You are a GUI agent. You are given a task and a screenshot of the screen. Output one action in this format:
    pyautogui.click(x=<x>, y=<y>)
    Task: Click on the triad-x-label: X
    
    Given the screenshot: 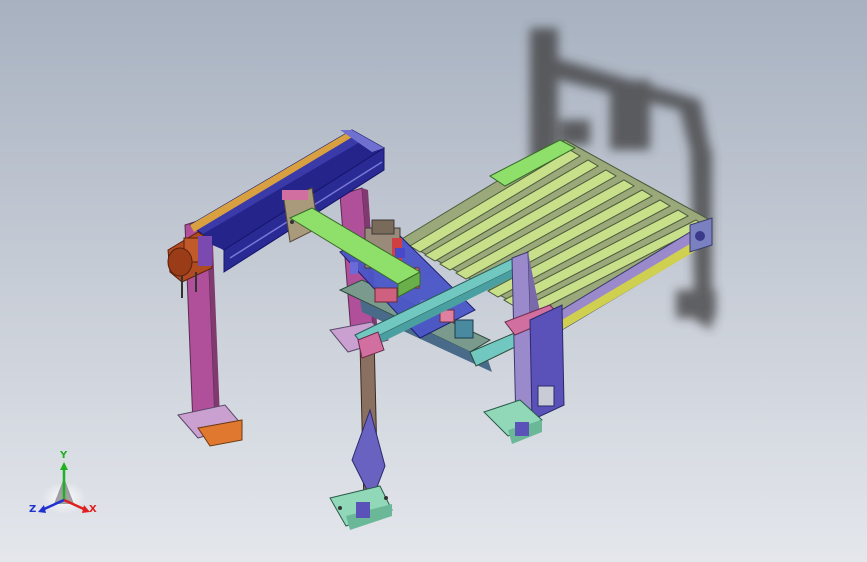 What is the action you would take?
    pyautogui.click(x=93, y=509)
    